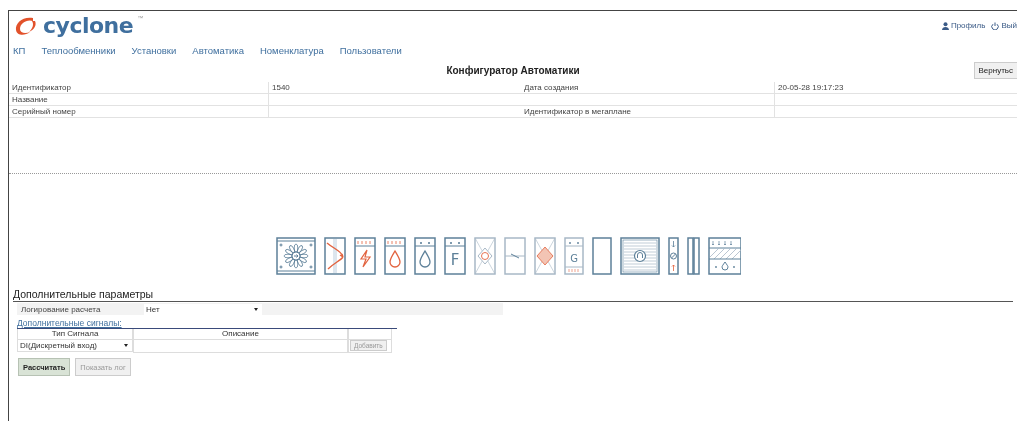 The image size is (1017, 421). I want to click on field-value: 1540, so click(394, 88).